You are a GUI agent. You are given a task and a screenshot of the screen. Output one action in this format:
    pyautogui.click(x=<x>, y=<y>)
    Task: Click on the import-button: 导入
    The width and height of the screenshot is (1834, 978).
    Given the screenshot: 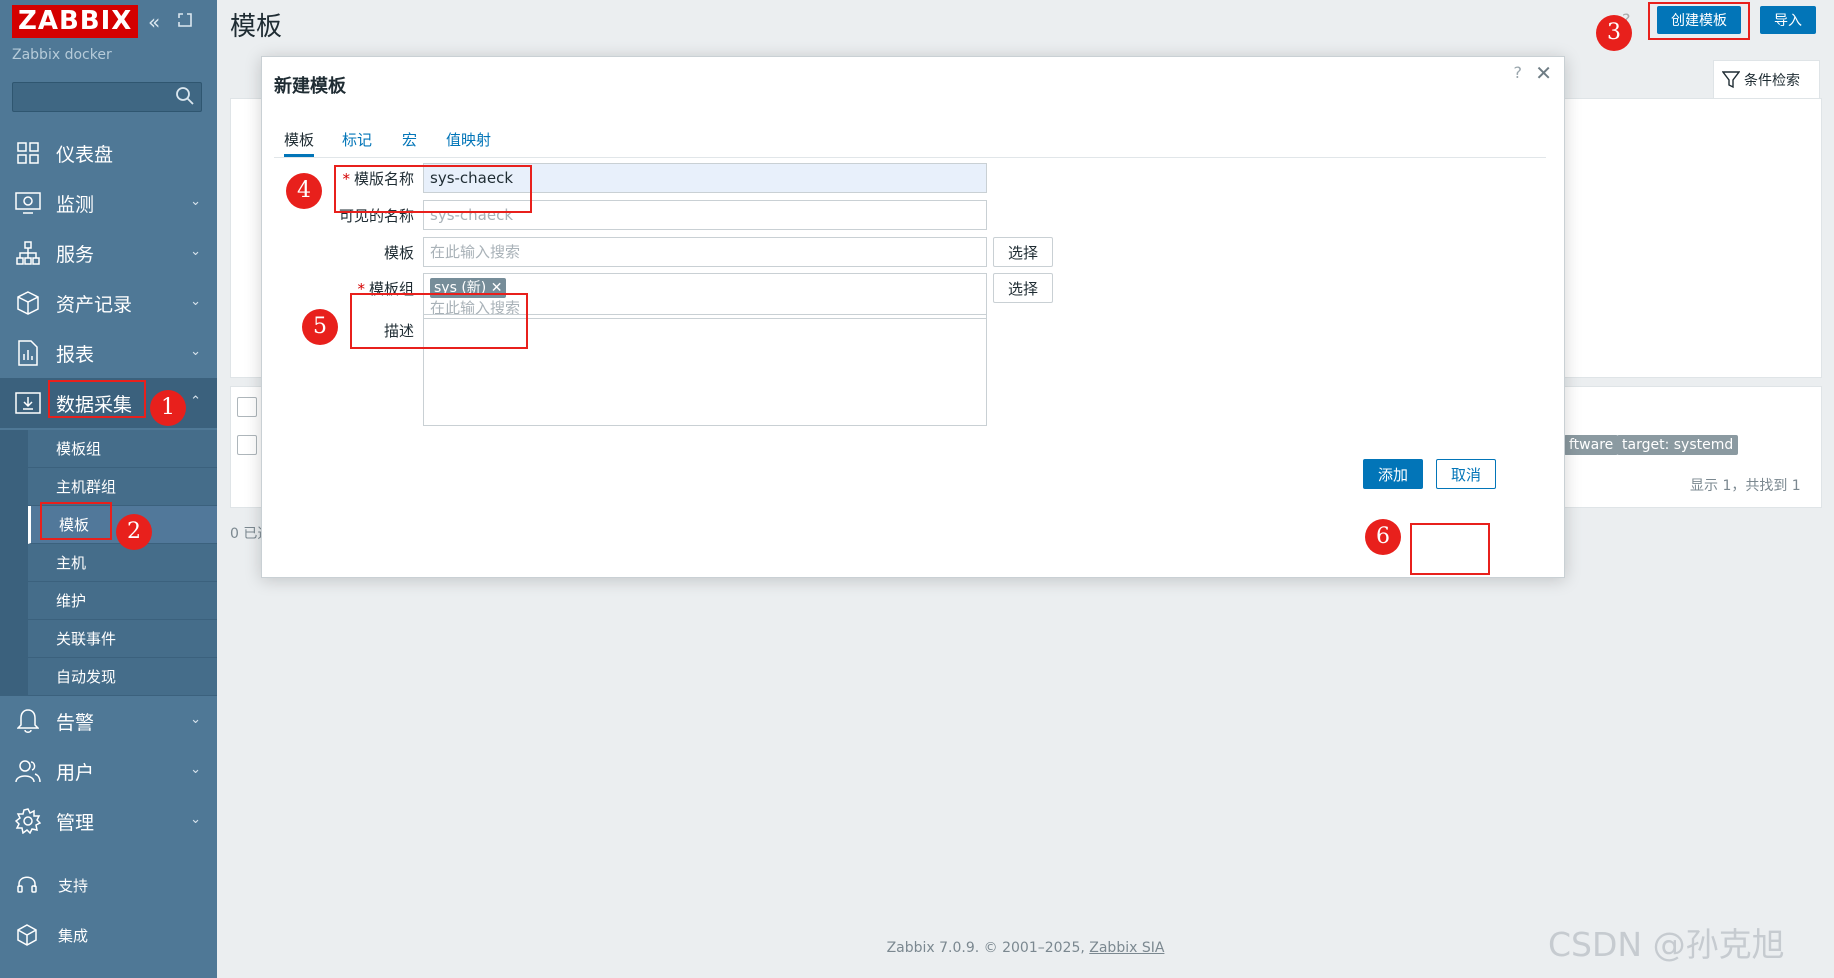 What is the action you would take?
    pyautogui.click(x=1788, y=20)
    